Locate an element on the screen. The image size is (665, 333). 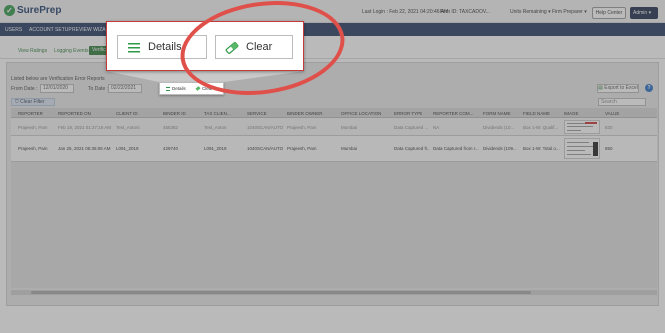
eraser-icon is located at coordinates (198, 89).